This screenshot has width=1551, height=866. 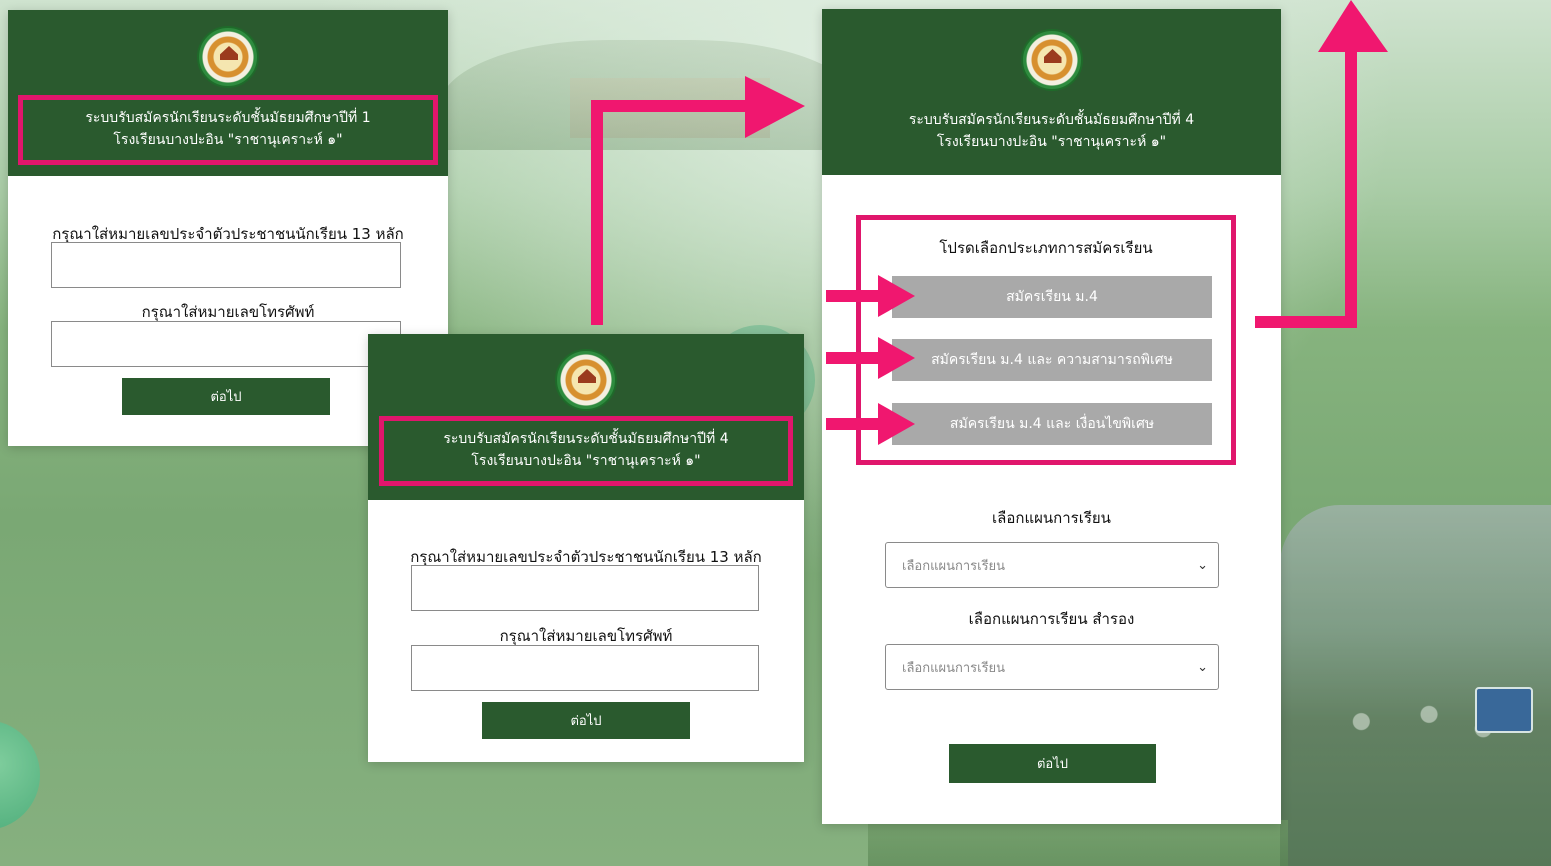 What do you see at coordinates (1052, 360) in the screenshot?
I see `option-register-m4-special-talent: สมัครเรียน ม.4 และ ความสามารถพิเศษ` at bounding box center [1052, 360].